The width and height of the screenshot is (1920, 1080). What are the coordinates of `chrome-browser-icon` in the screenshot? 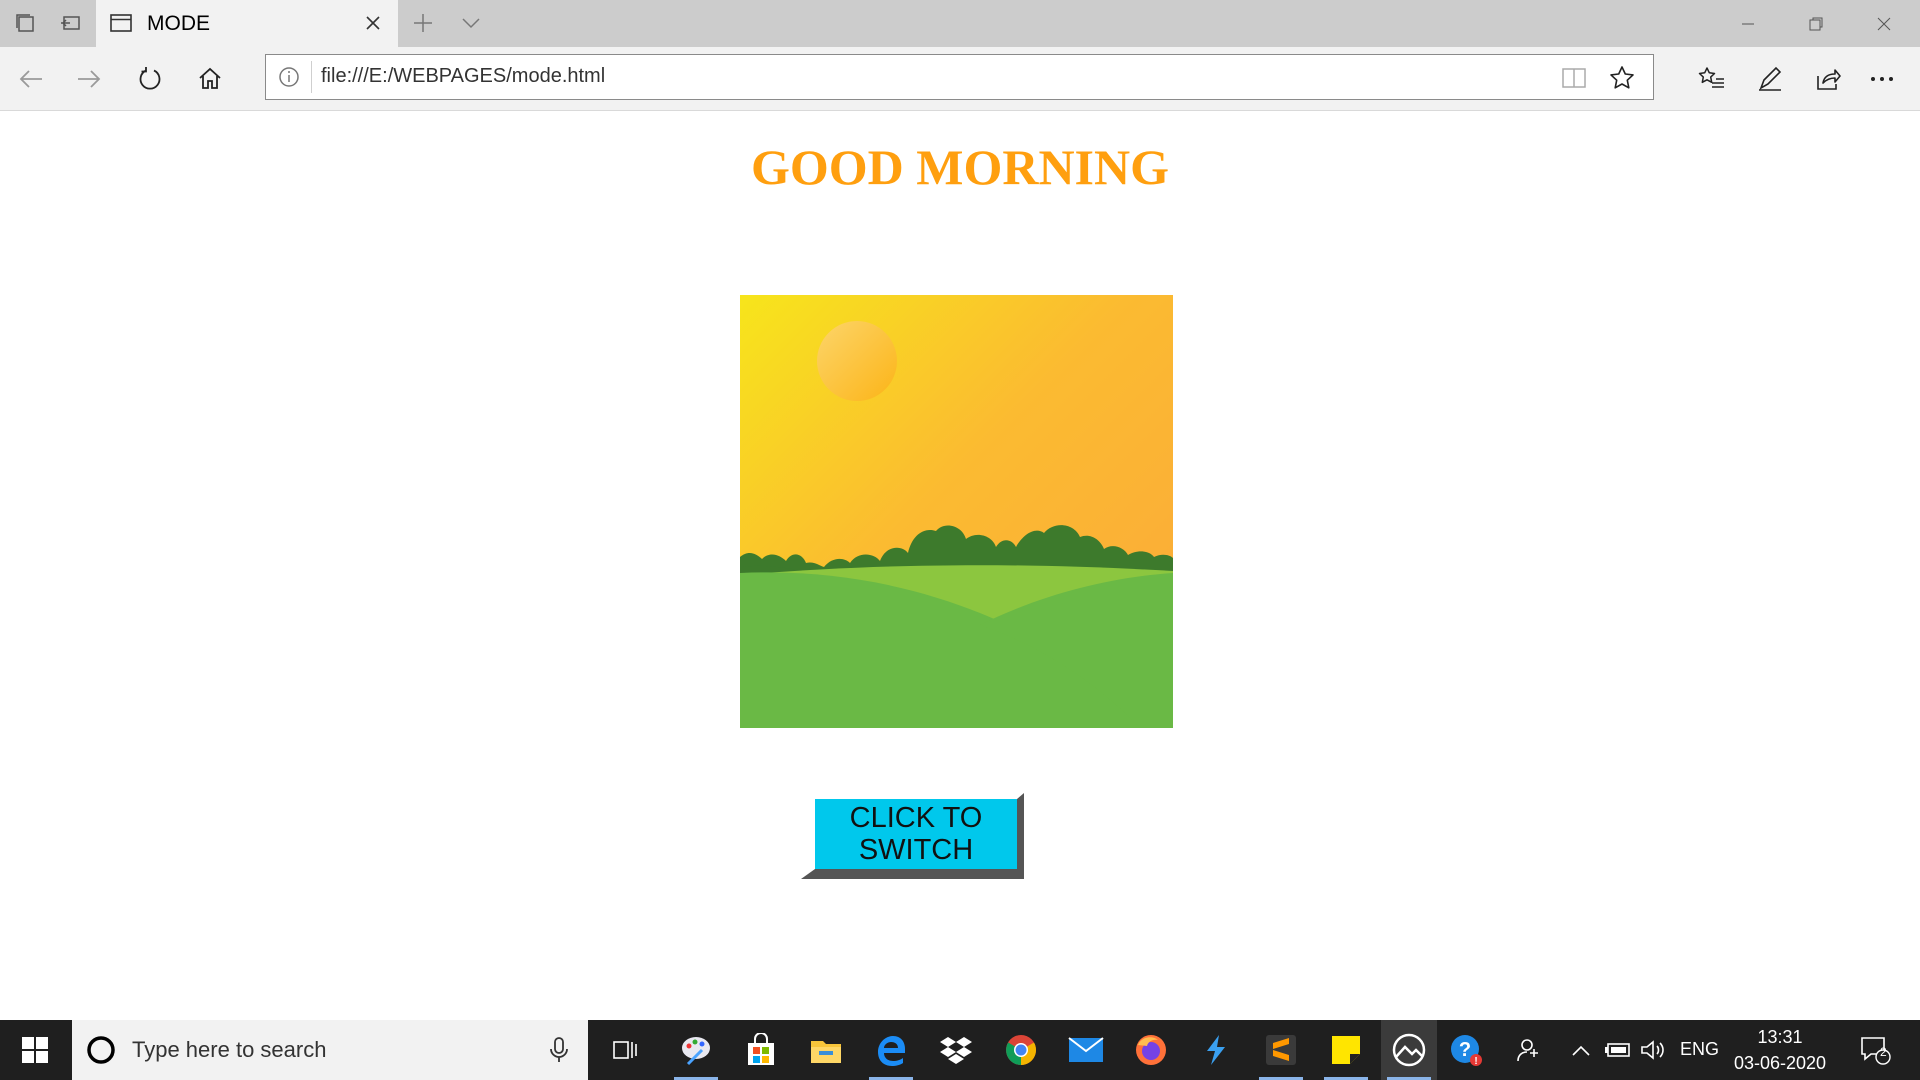 It's located at (1021, 1050).